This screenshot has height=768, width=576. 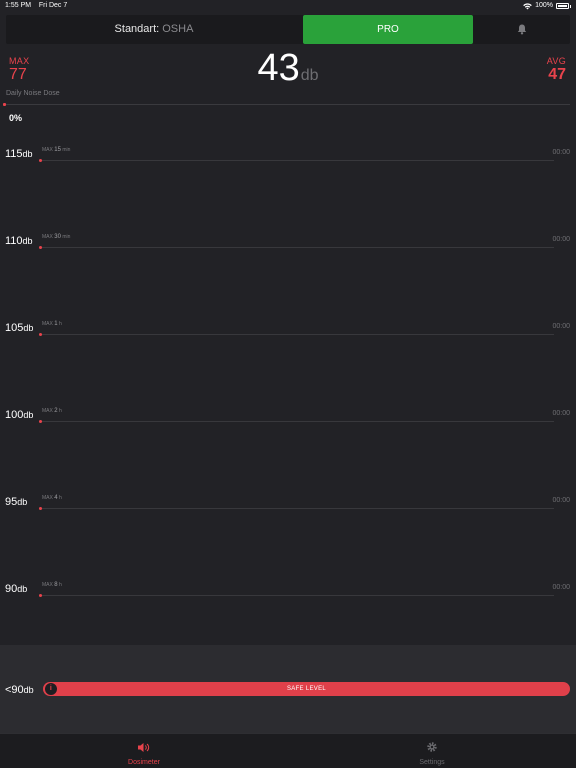 What do you see at coordinates (562, 6) in the screenshot?
I see `battery-icon` at bounding box center [562, 6].